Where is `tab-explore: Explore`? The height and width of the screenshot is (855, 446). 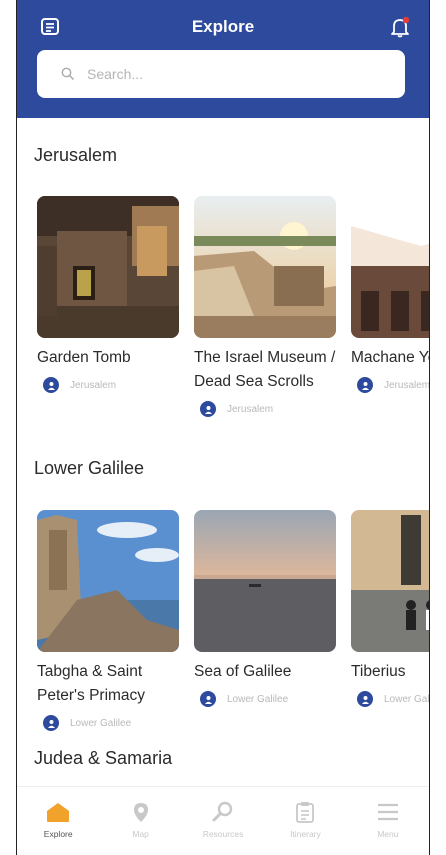 tab-explore: Explore is located at coordinates (58, 821).